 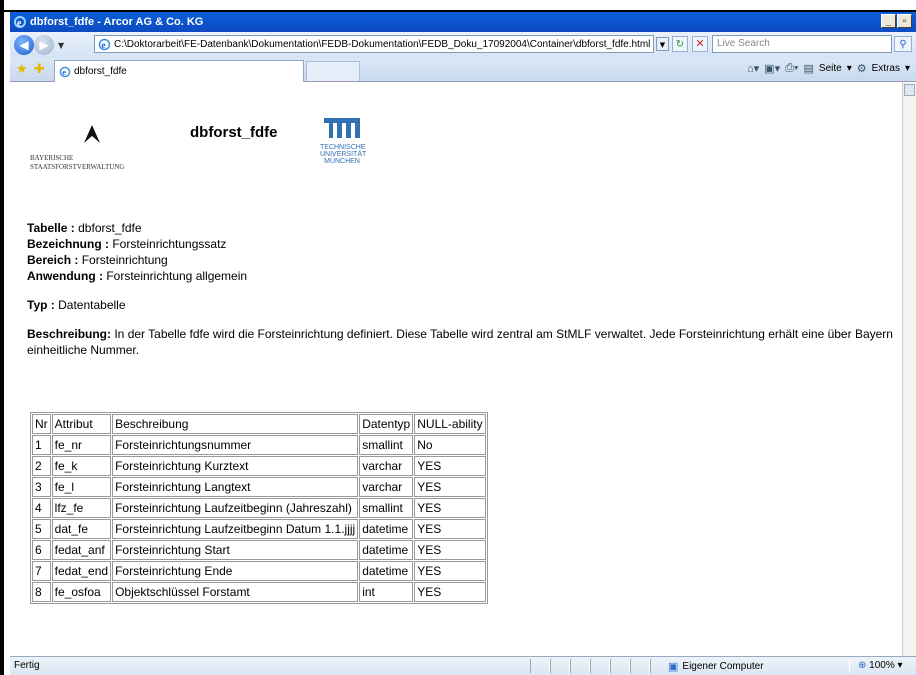 I want to click on home-icon: ⌂▾, so click(x=753, y=68).